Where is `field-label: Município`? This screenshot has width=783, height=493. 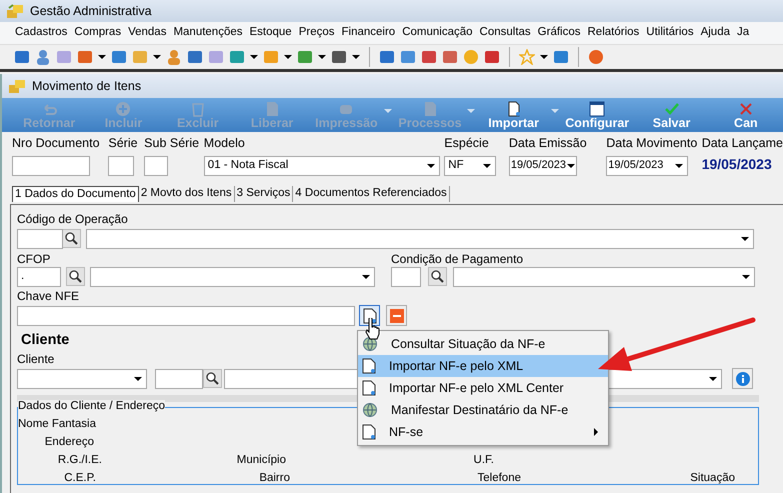 field-label: Município is located at coordinates (261, 461).